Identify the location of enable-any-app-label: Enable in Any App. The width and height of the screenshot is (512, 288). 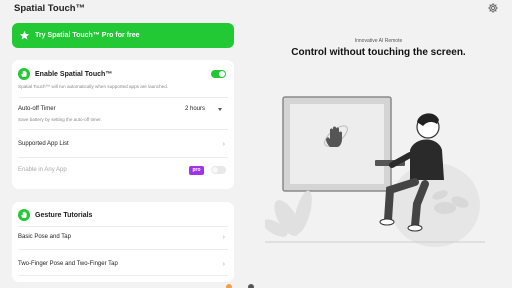
(42, 170).